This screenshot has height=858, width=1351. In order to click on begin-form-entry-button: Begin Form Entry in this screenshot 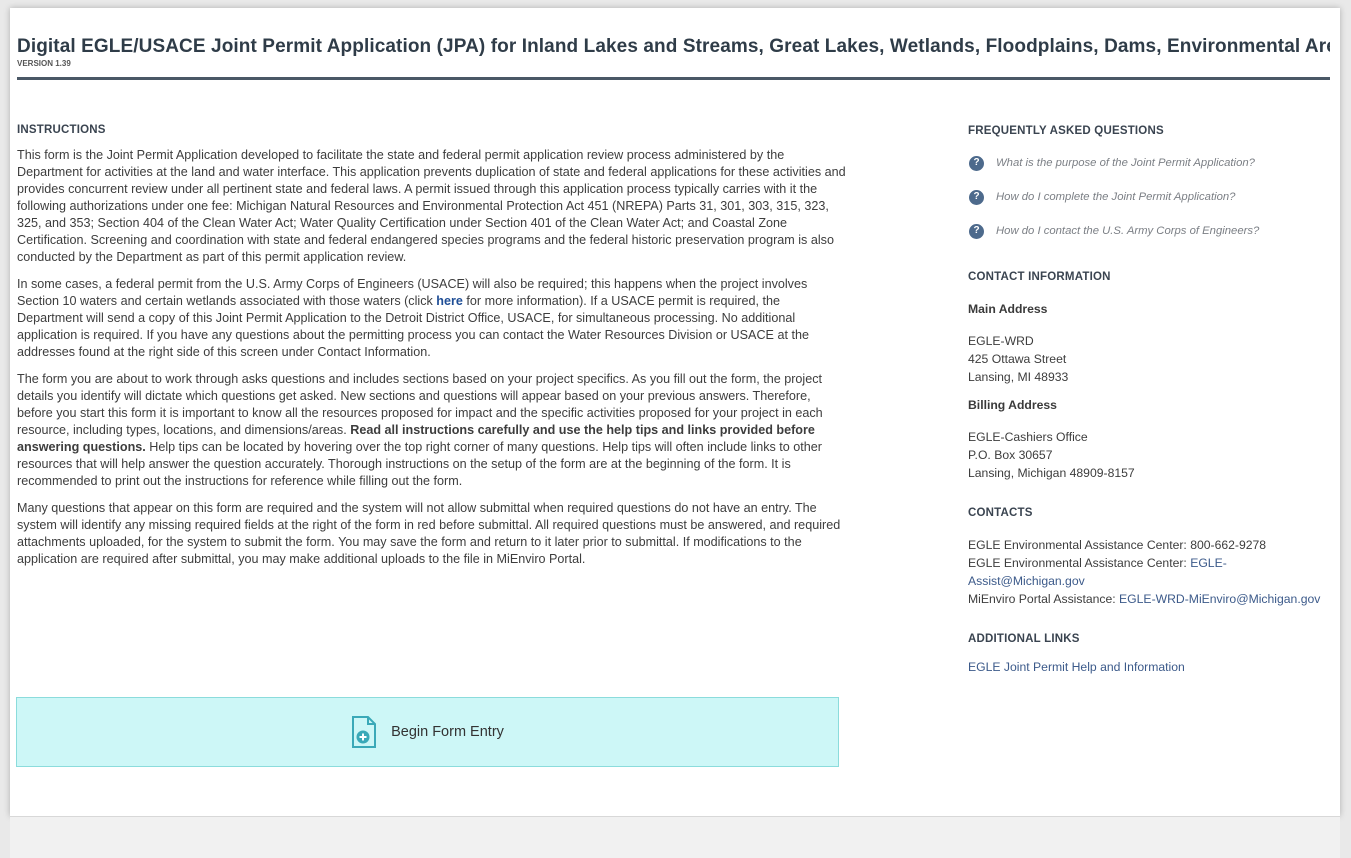, I will do `click(427, 732)`.